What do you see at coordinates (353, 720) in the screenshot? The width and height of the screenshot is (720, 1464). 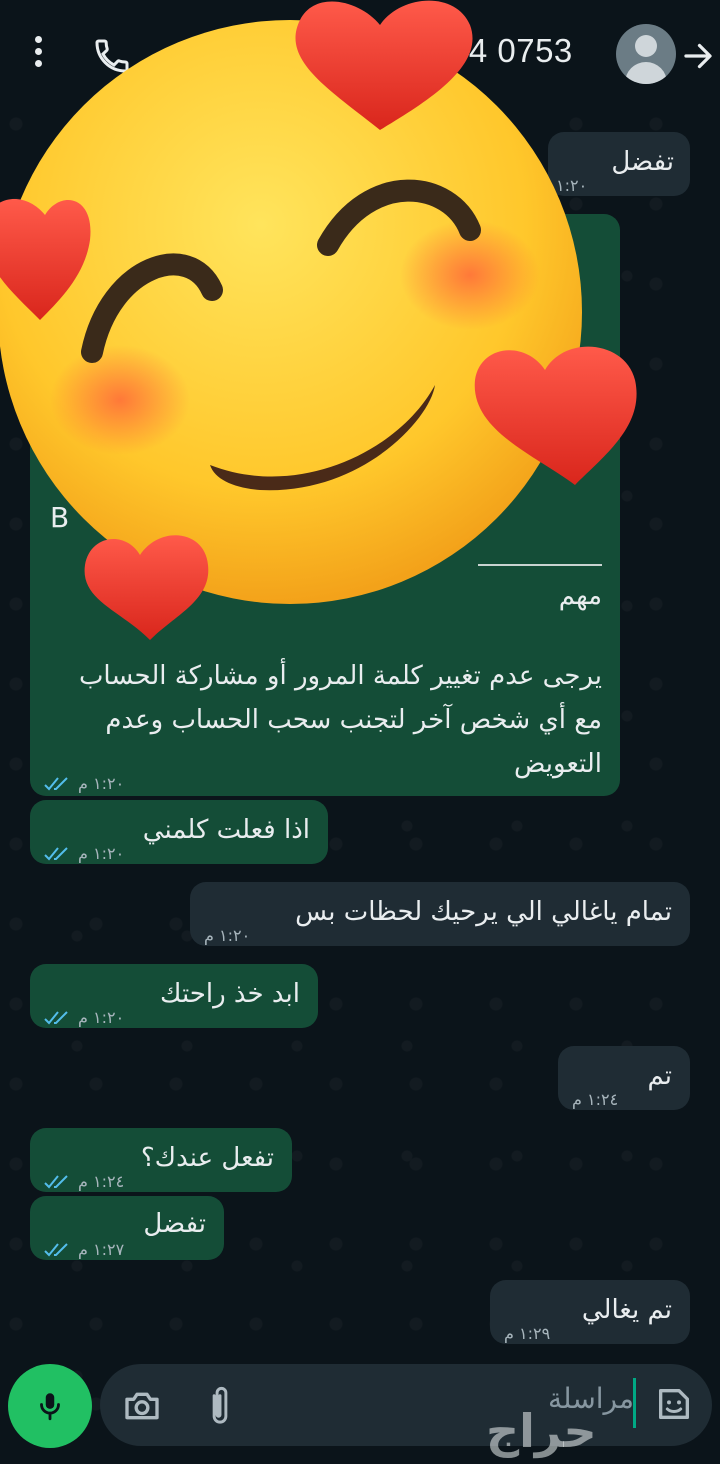 I see `message-body-line: مع أي شخص آخر لتجنب سحب الحساب وعدم` at bounding box center [353, 720].